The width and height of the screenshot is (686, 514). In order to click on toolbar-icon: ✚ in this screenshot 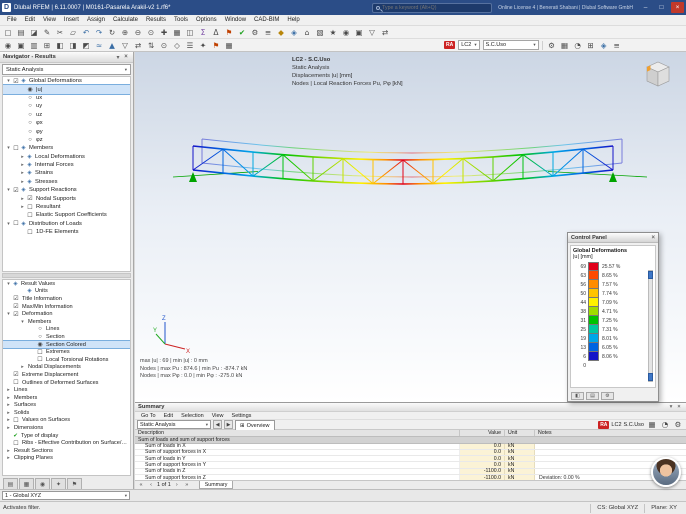, I will do `click(164, 32)`.